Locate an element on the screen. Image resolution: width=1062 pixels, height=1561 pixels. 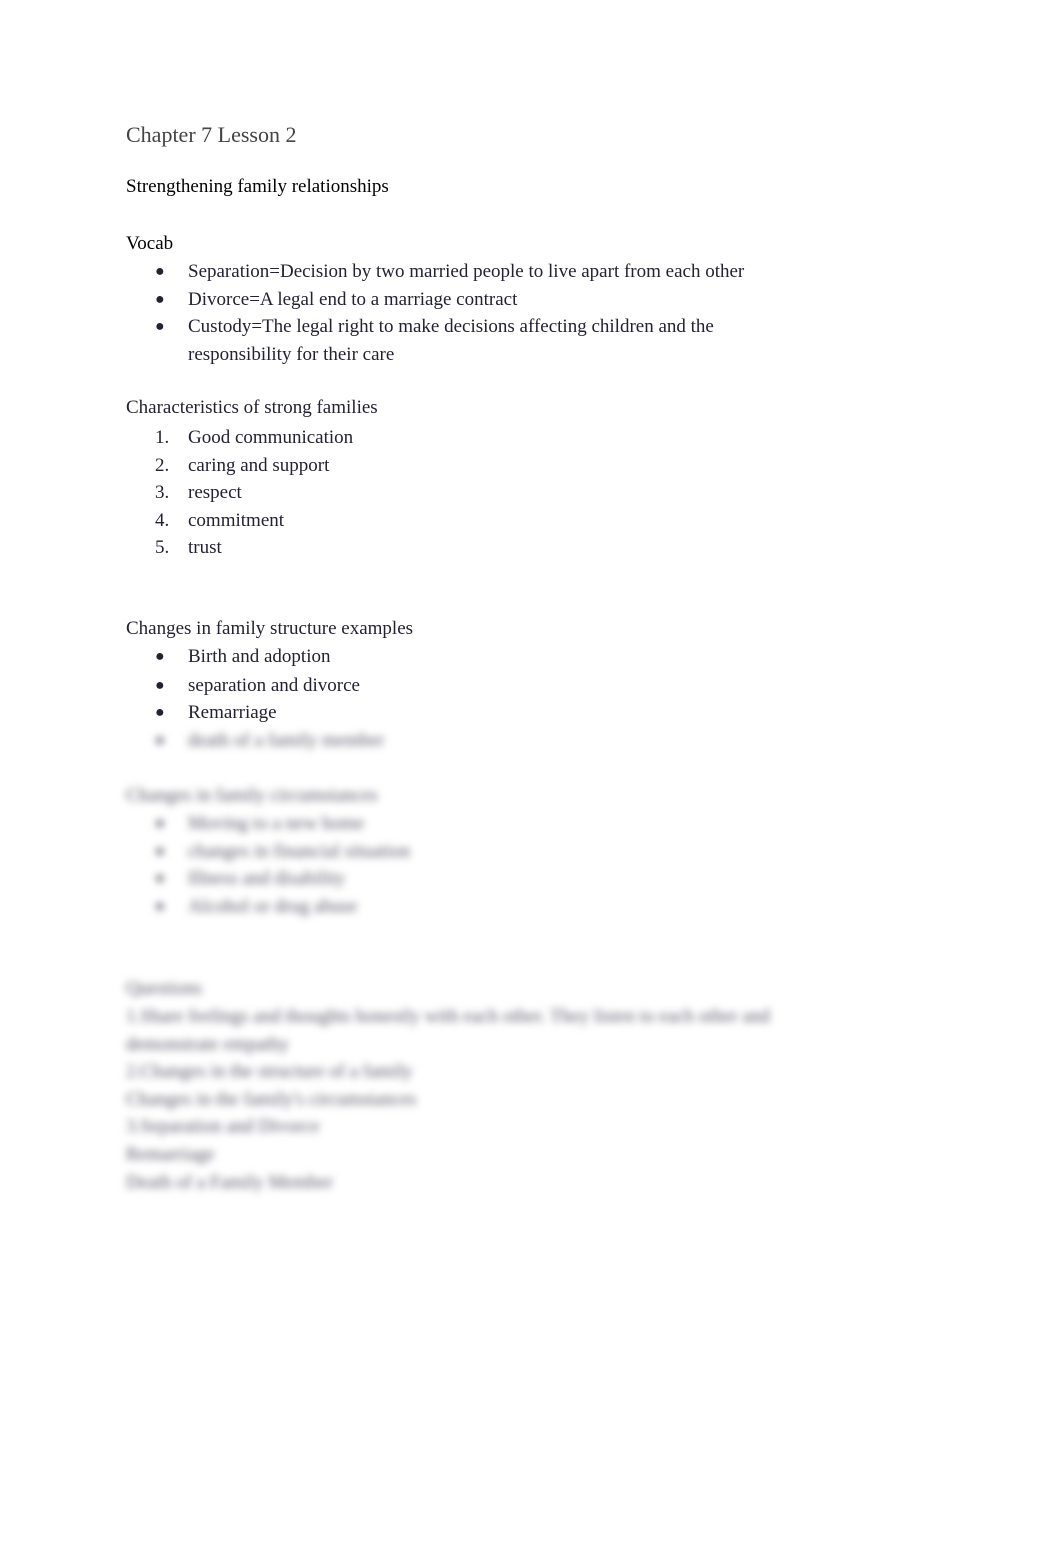
list-item: ● Moving to a new home is located at coordinates (487, 824).